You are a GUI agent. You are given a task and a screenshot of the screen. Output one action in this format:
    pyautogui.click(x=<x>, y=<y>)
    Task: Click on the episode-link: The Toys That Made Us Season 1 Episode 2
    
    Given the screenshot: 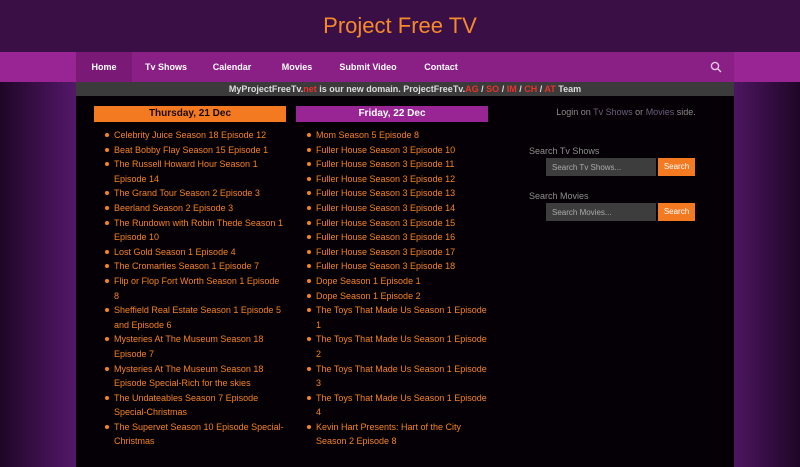 What is the action you would take?
    pyautogui.click(x=392, y=346)
    